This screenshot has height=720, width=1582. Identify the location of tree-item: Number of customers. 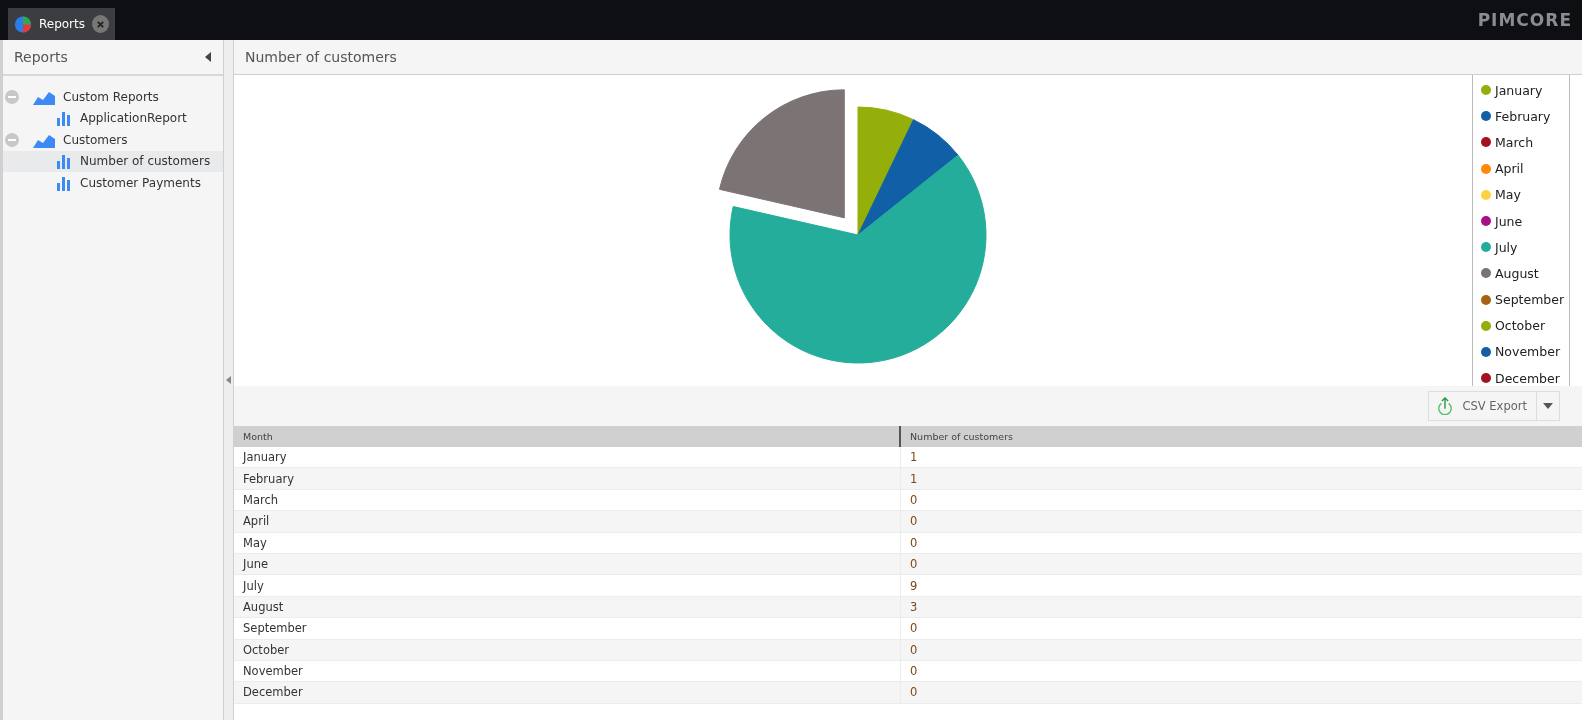
(113, 161).